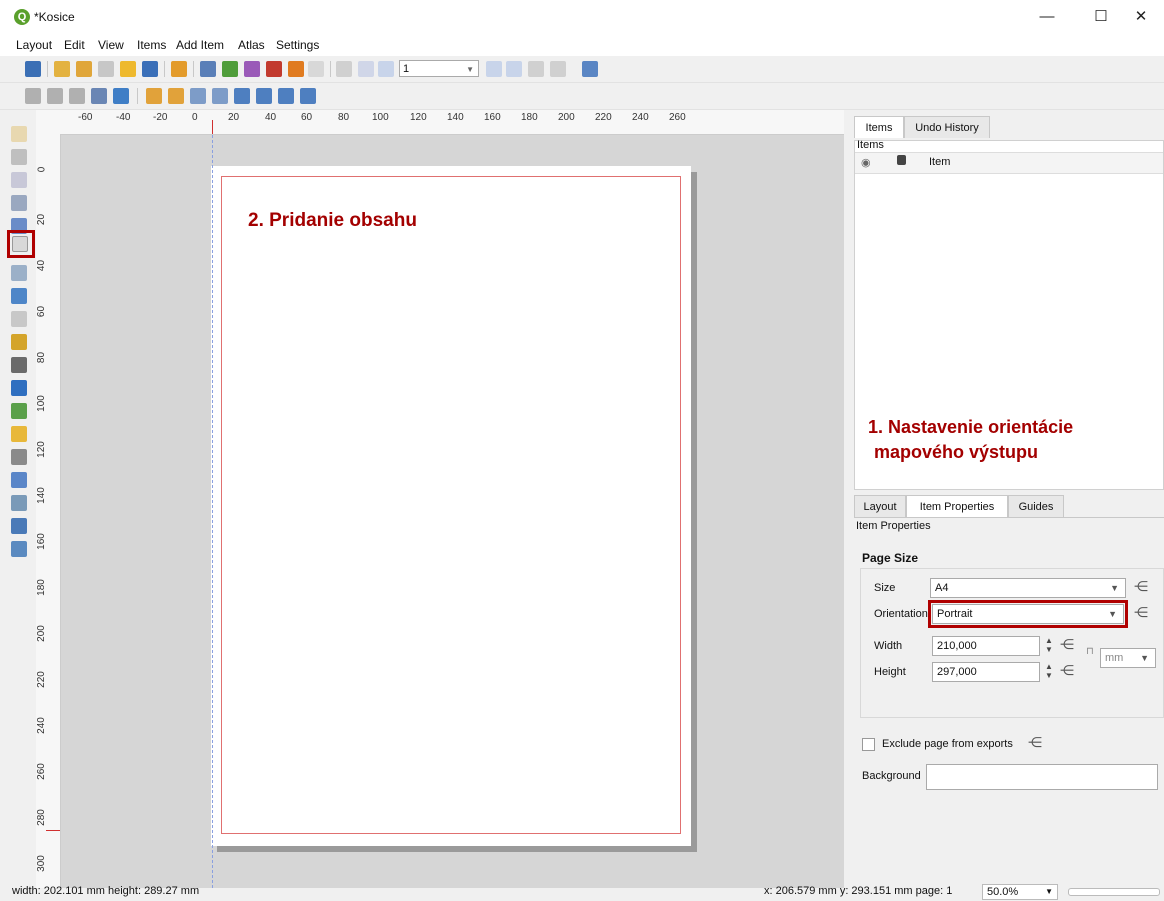 The width and height of the screenshot is (1164, 901). What do you see at coordinates (274, 69) in the screenshot?
I see `export-pdf-icon` at bounding box center [274, 69].